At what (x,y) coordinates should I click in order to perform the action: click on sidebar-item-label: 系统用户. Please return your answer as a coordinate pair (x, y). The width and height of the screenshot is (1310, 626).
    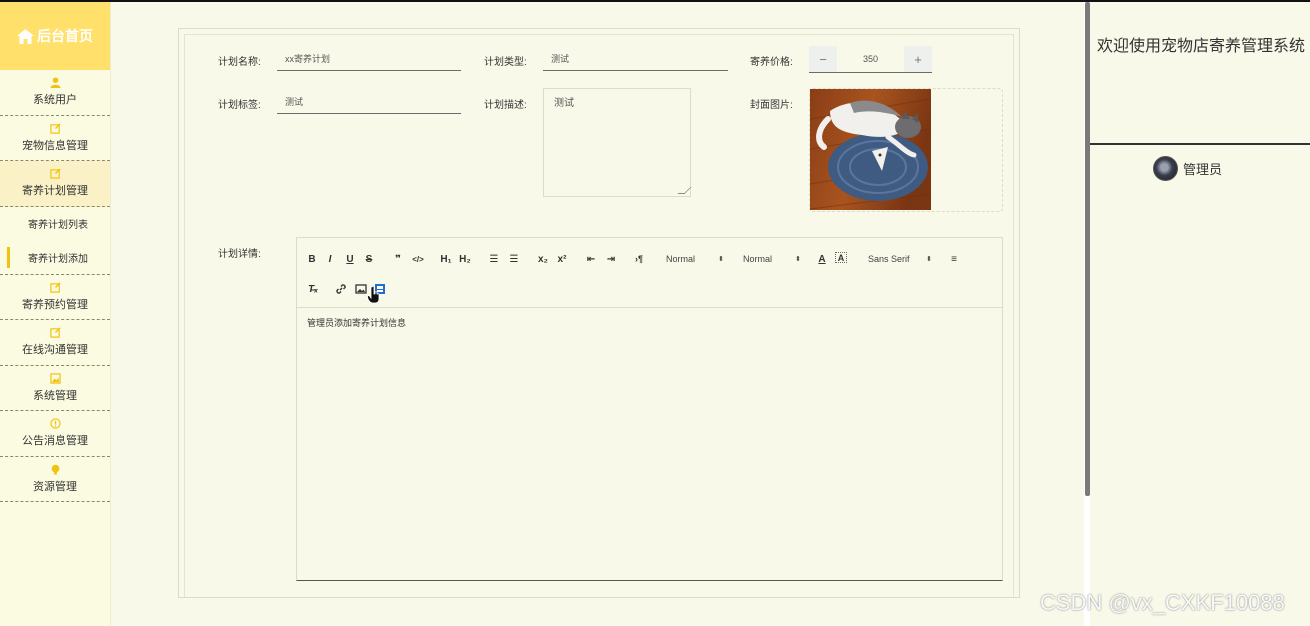
    Looking at the image, I should click on (55, 100).